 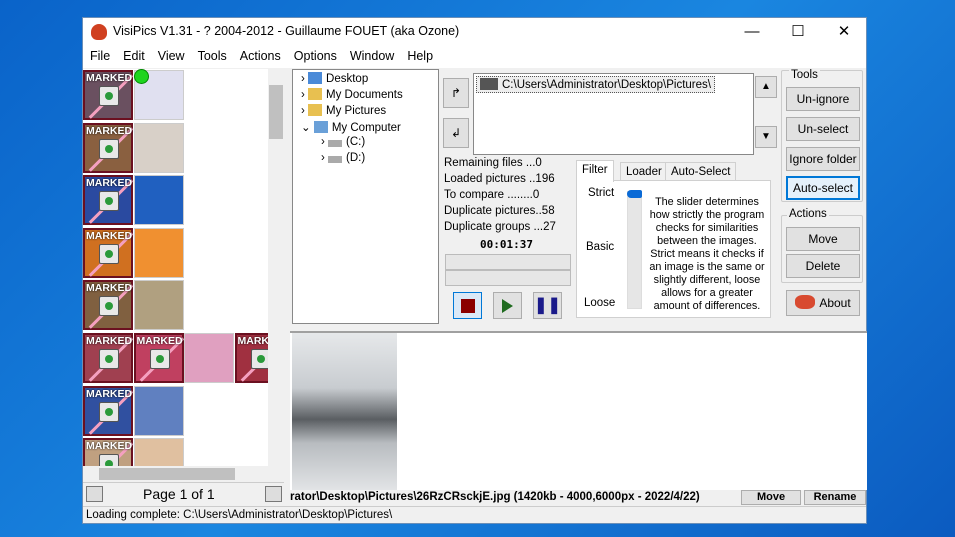 I want to click on fox-icon, so click(x=805, y=302).